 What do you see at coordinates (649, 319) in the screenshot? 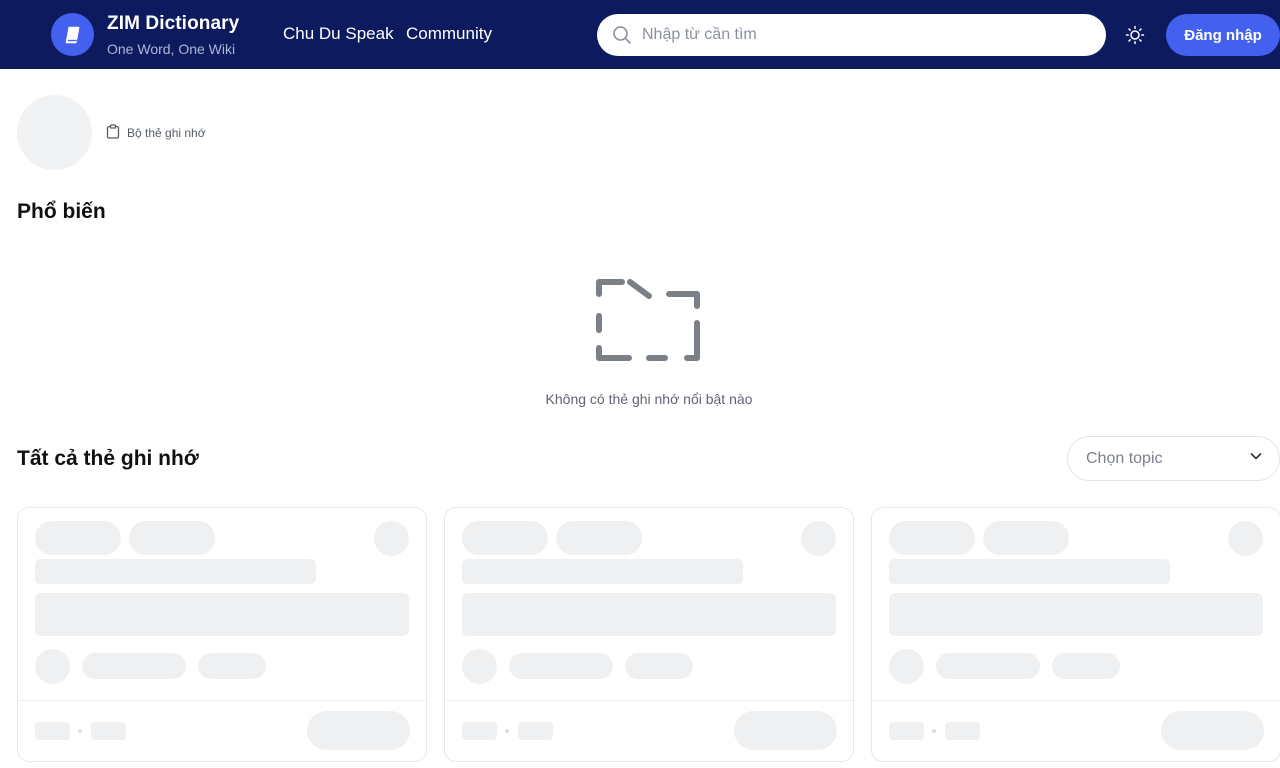
I see `empty-folder-icon` at bounding box center [649, 319].